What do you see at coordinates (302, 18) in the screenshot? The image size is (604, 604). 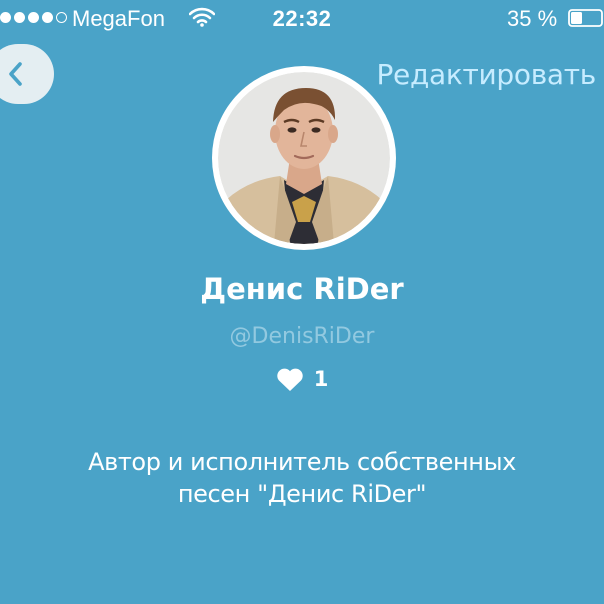 I see `status-bar: MegaFon 22:32 35 %` at bounding box center [302, 18].